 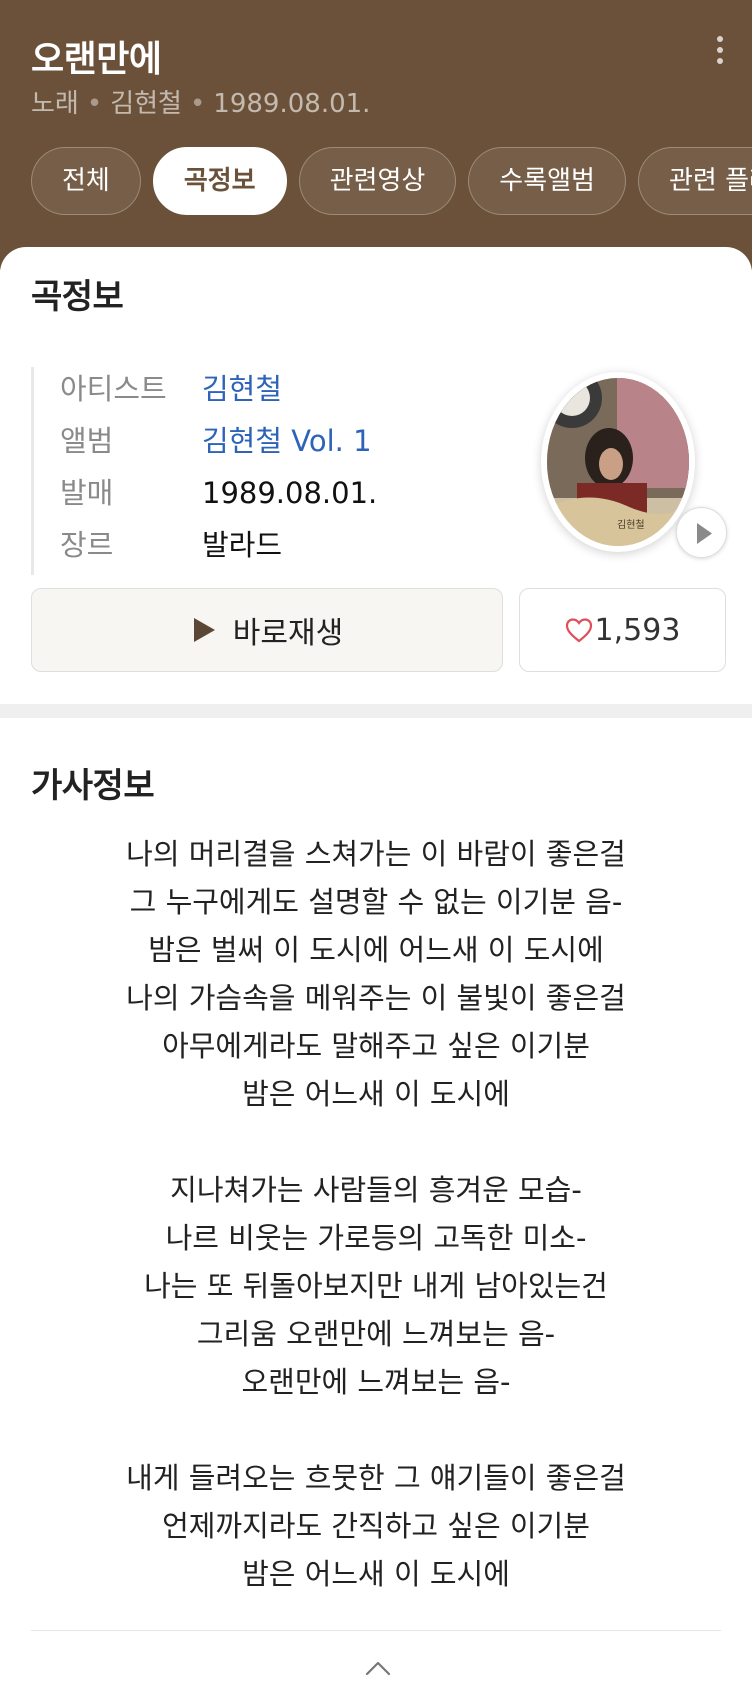 I want to click on info-key: 앨범, so click(x=87, y=441).